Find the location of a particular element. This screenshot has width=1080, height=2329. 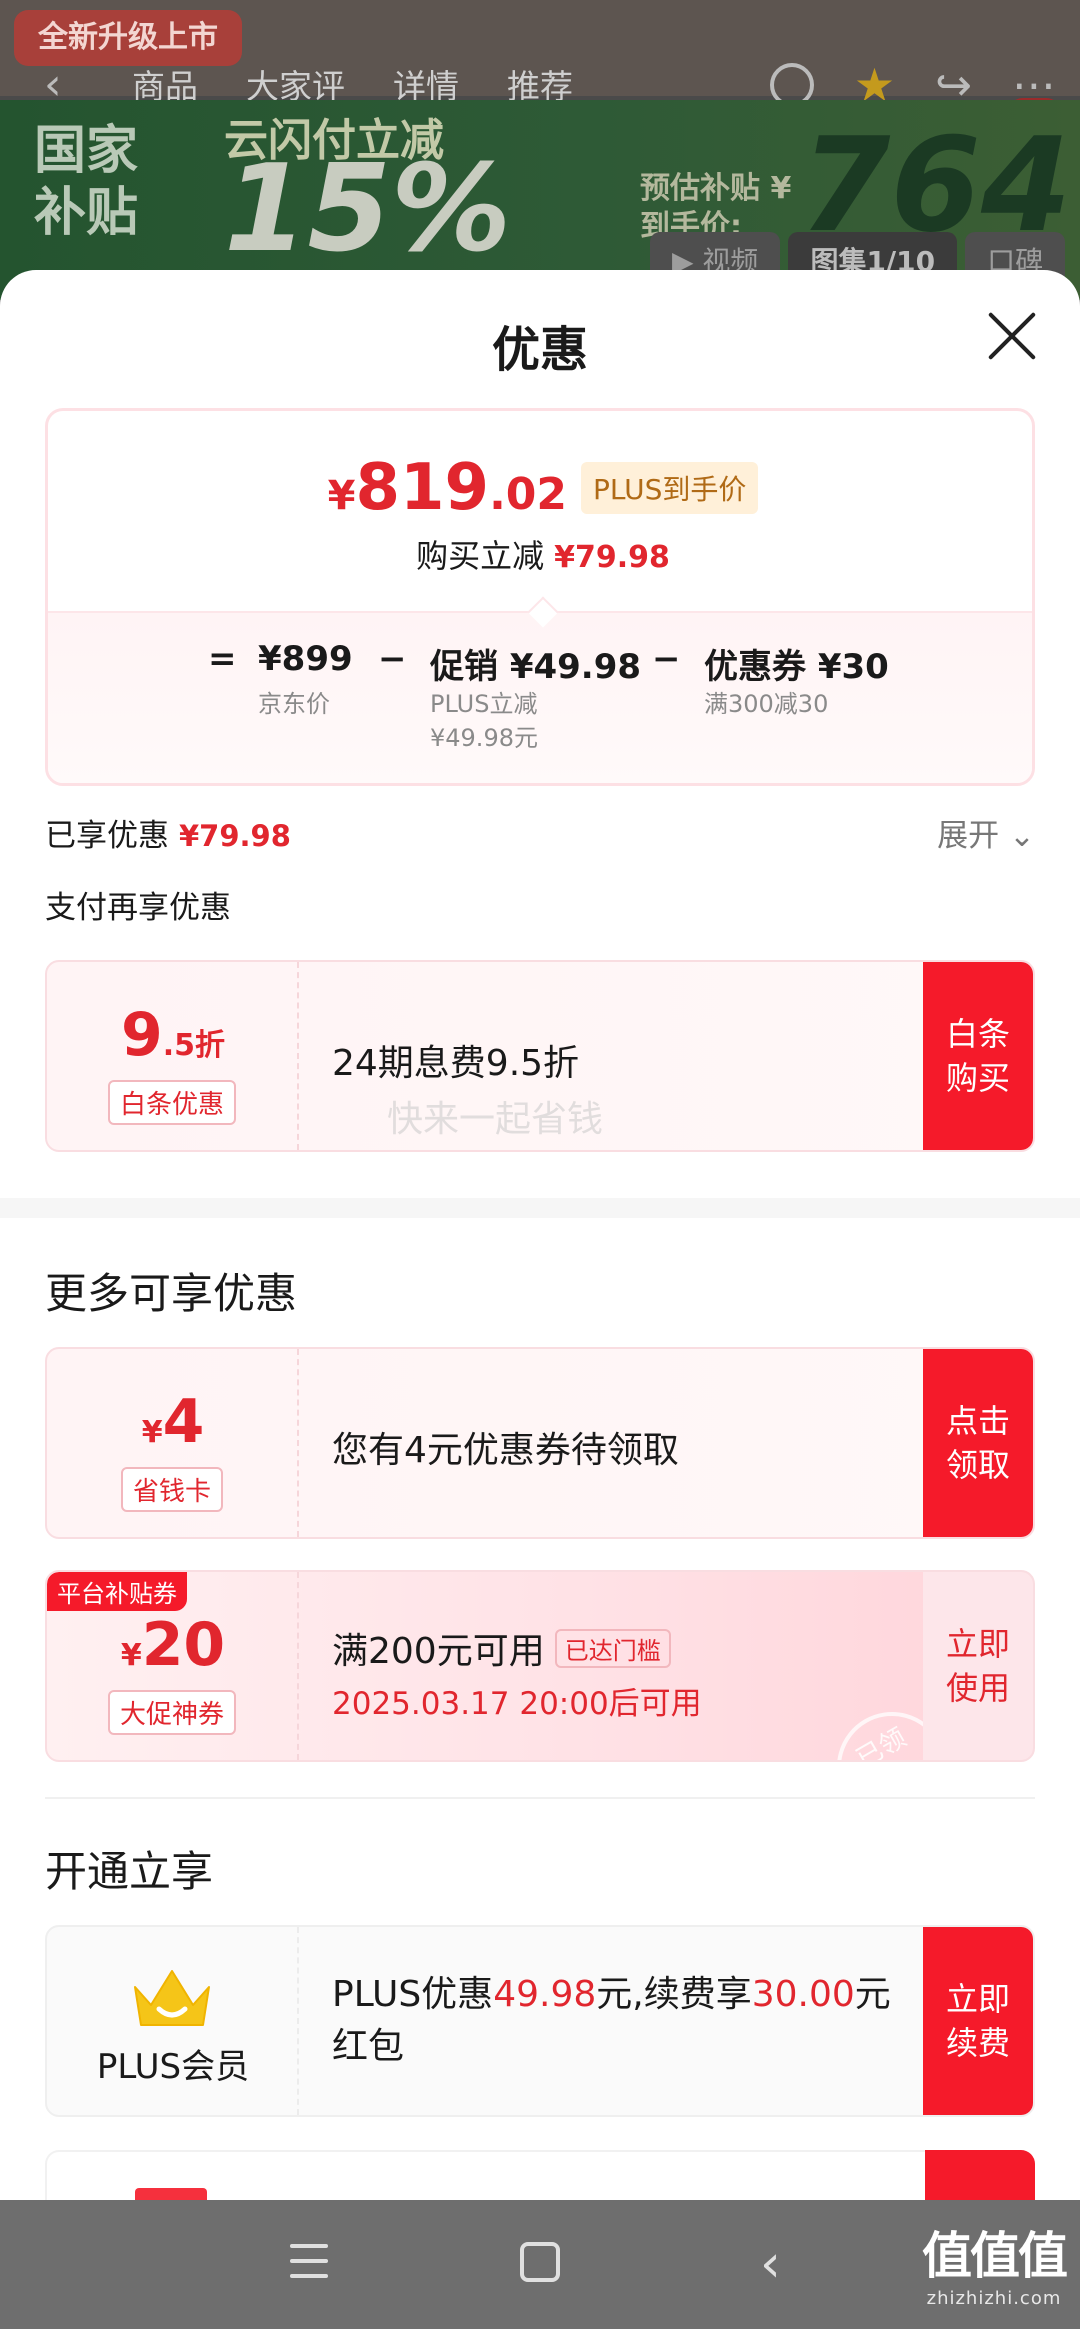

baitiao-offer-left: 9.5折 白条优惠 is located at coordinates (173, 1056).